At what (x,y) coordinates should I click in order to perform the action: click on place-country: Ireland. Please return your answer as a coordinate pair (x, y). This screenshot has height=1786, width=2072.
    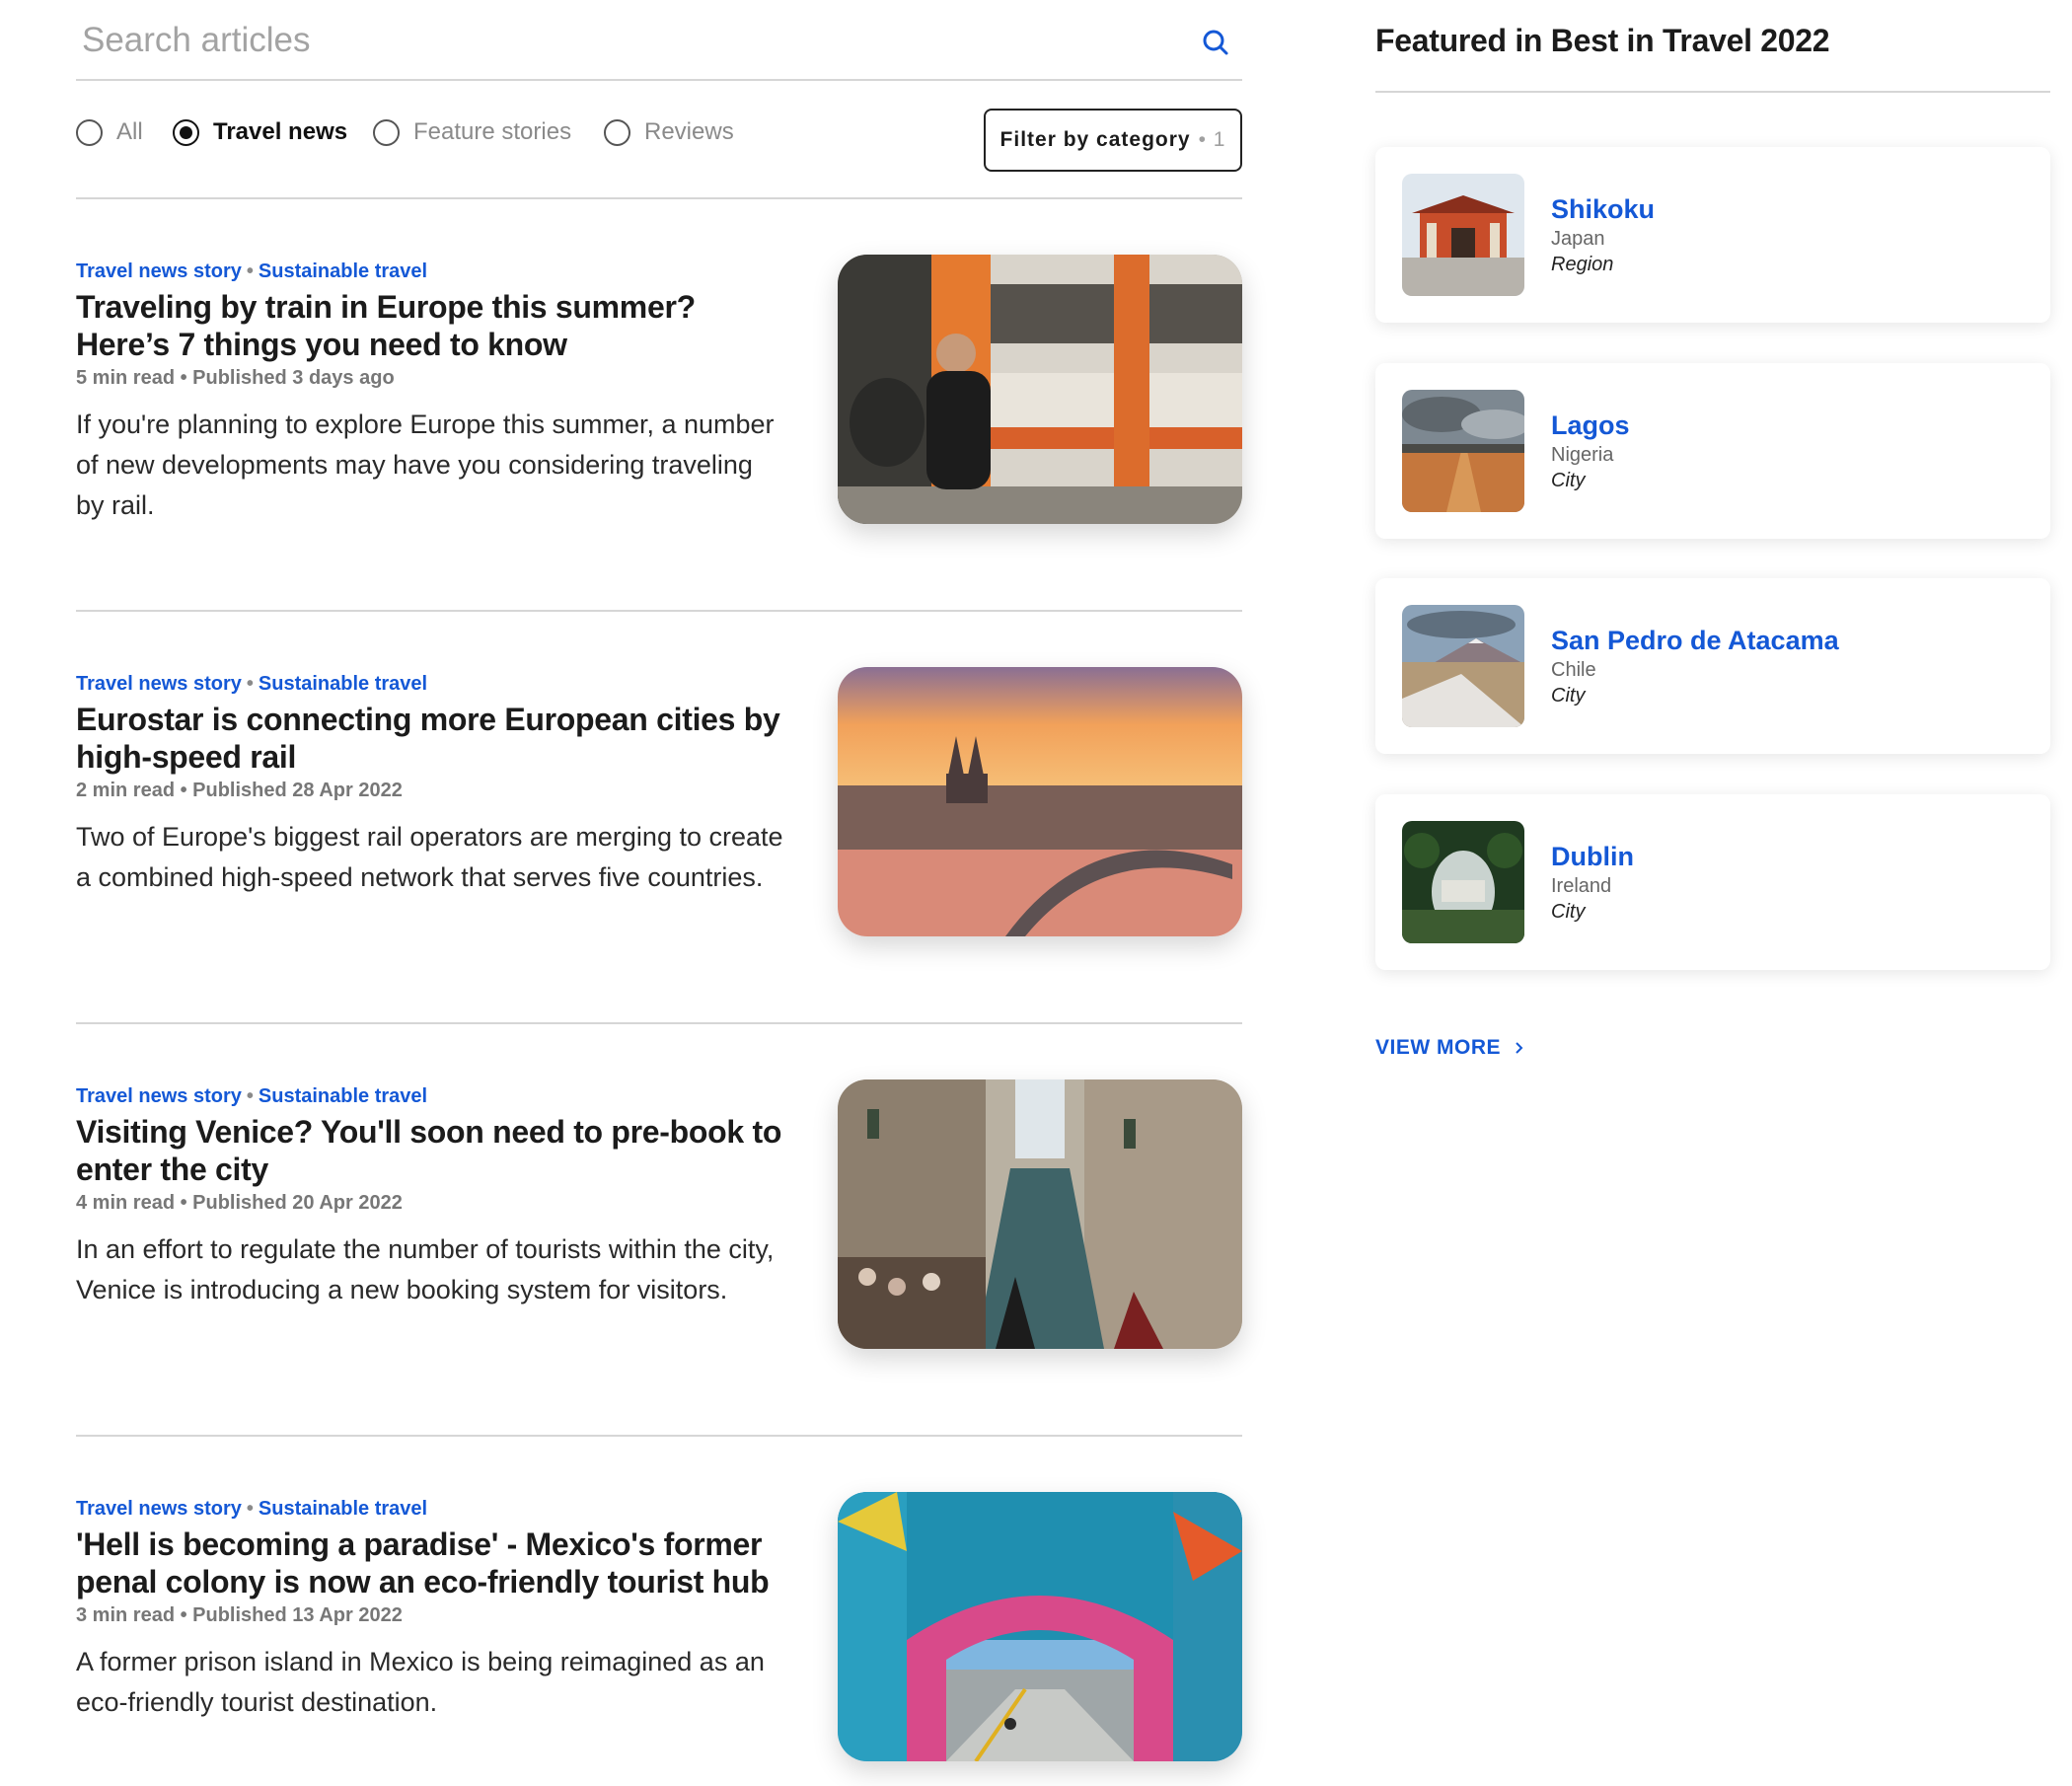
    Looking at the image, I should click on (1581, 886).